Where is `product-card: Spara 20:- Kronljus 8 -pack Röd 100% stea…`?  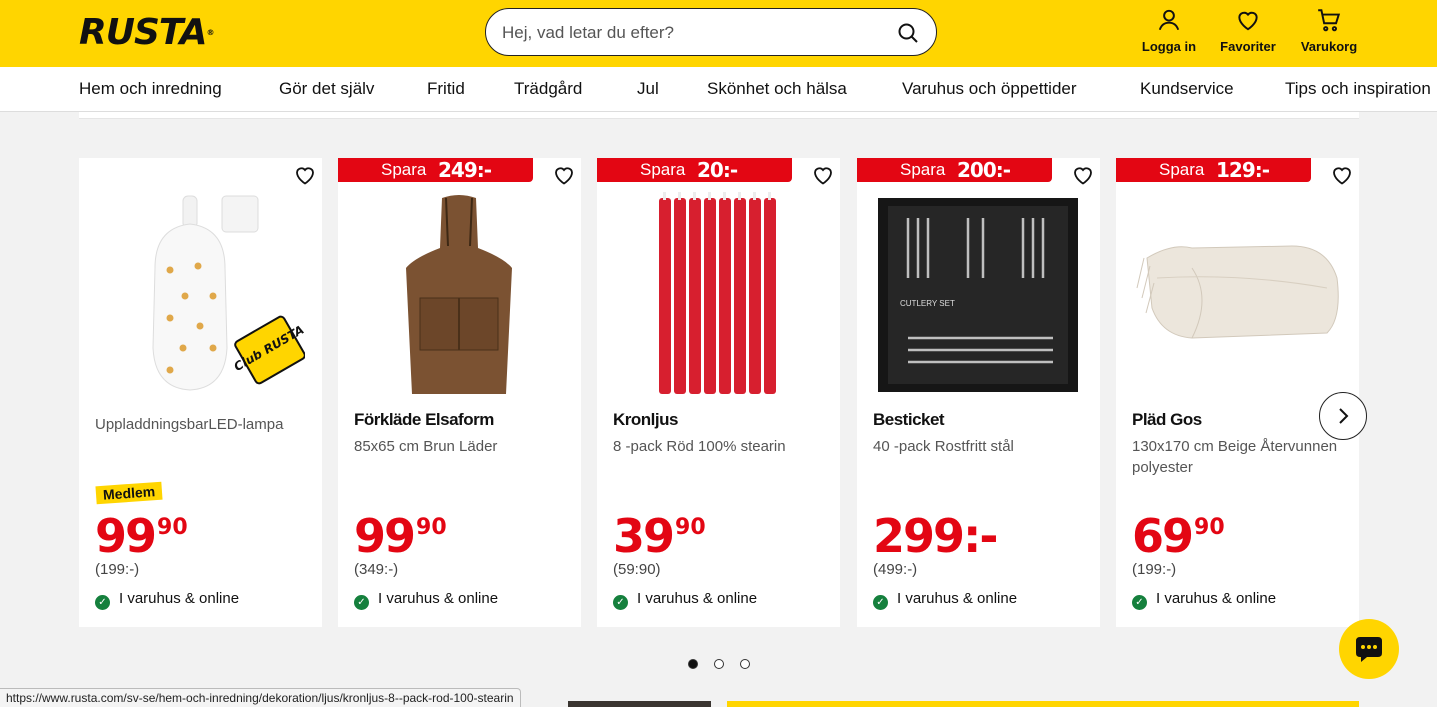
product-card: Spara 20:- Kronljus 8 -pack Röd 100% stea… is located at coordinates (718, 392).